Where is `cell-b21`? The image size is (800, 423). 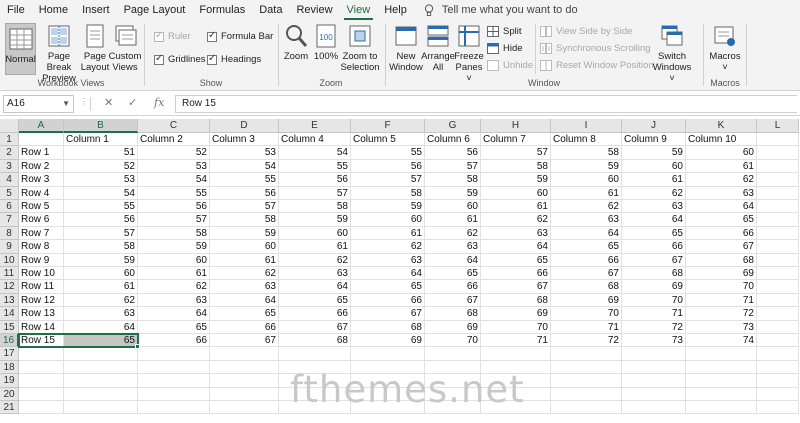 cell-b21 is located at coordinates (101, 408).